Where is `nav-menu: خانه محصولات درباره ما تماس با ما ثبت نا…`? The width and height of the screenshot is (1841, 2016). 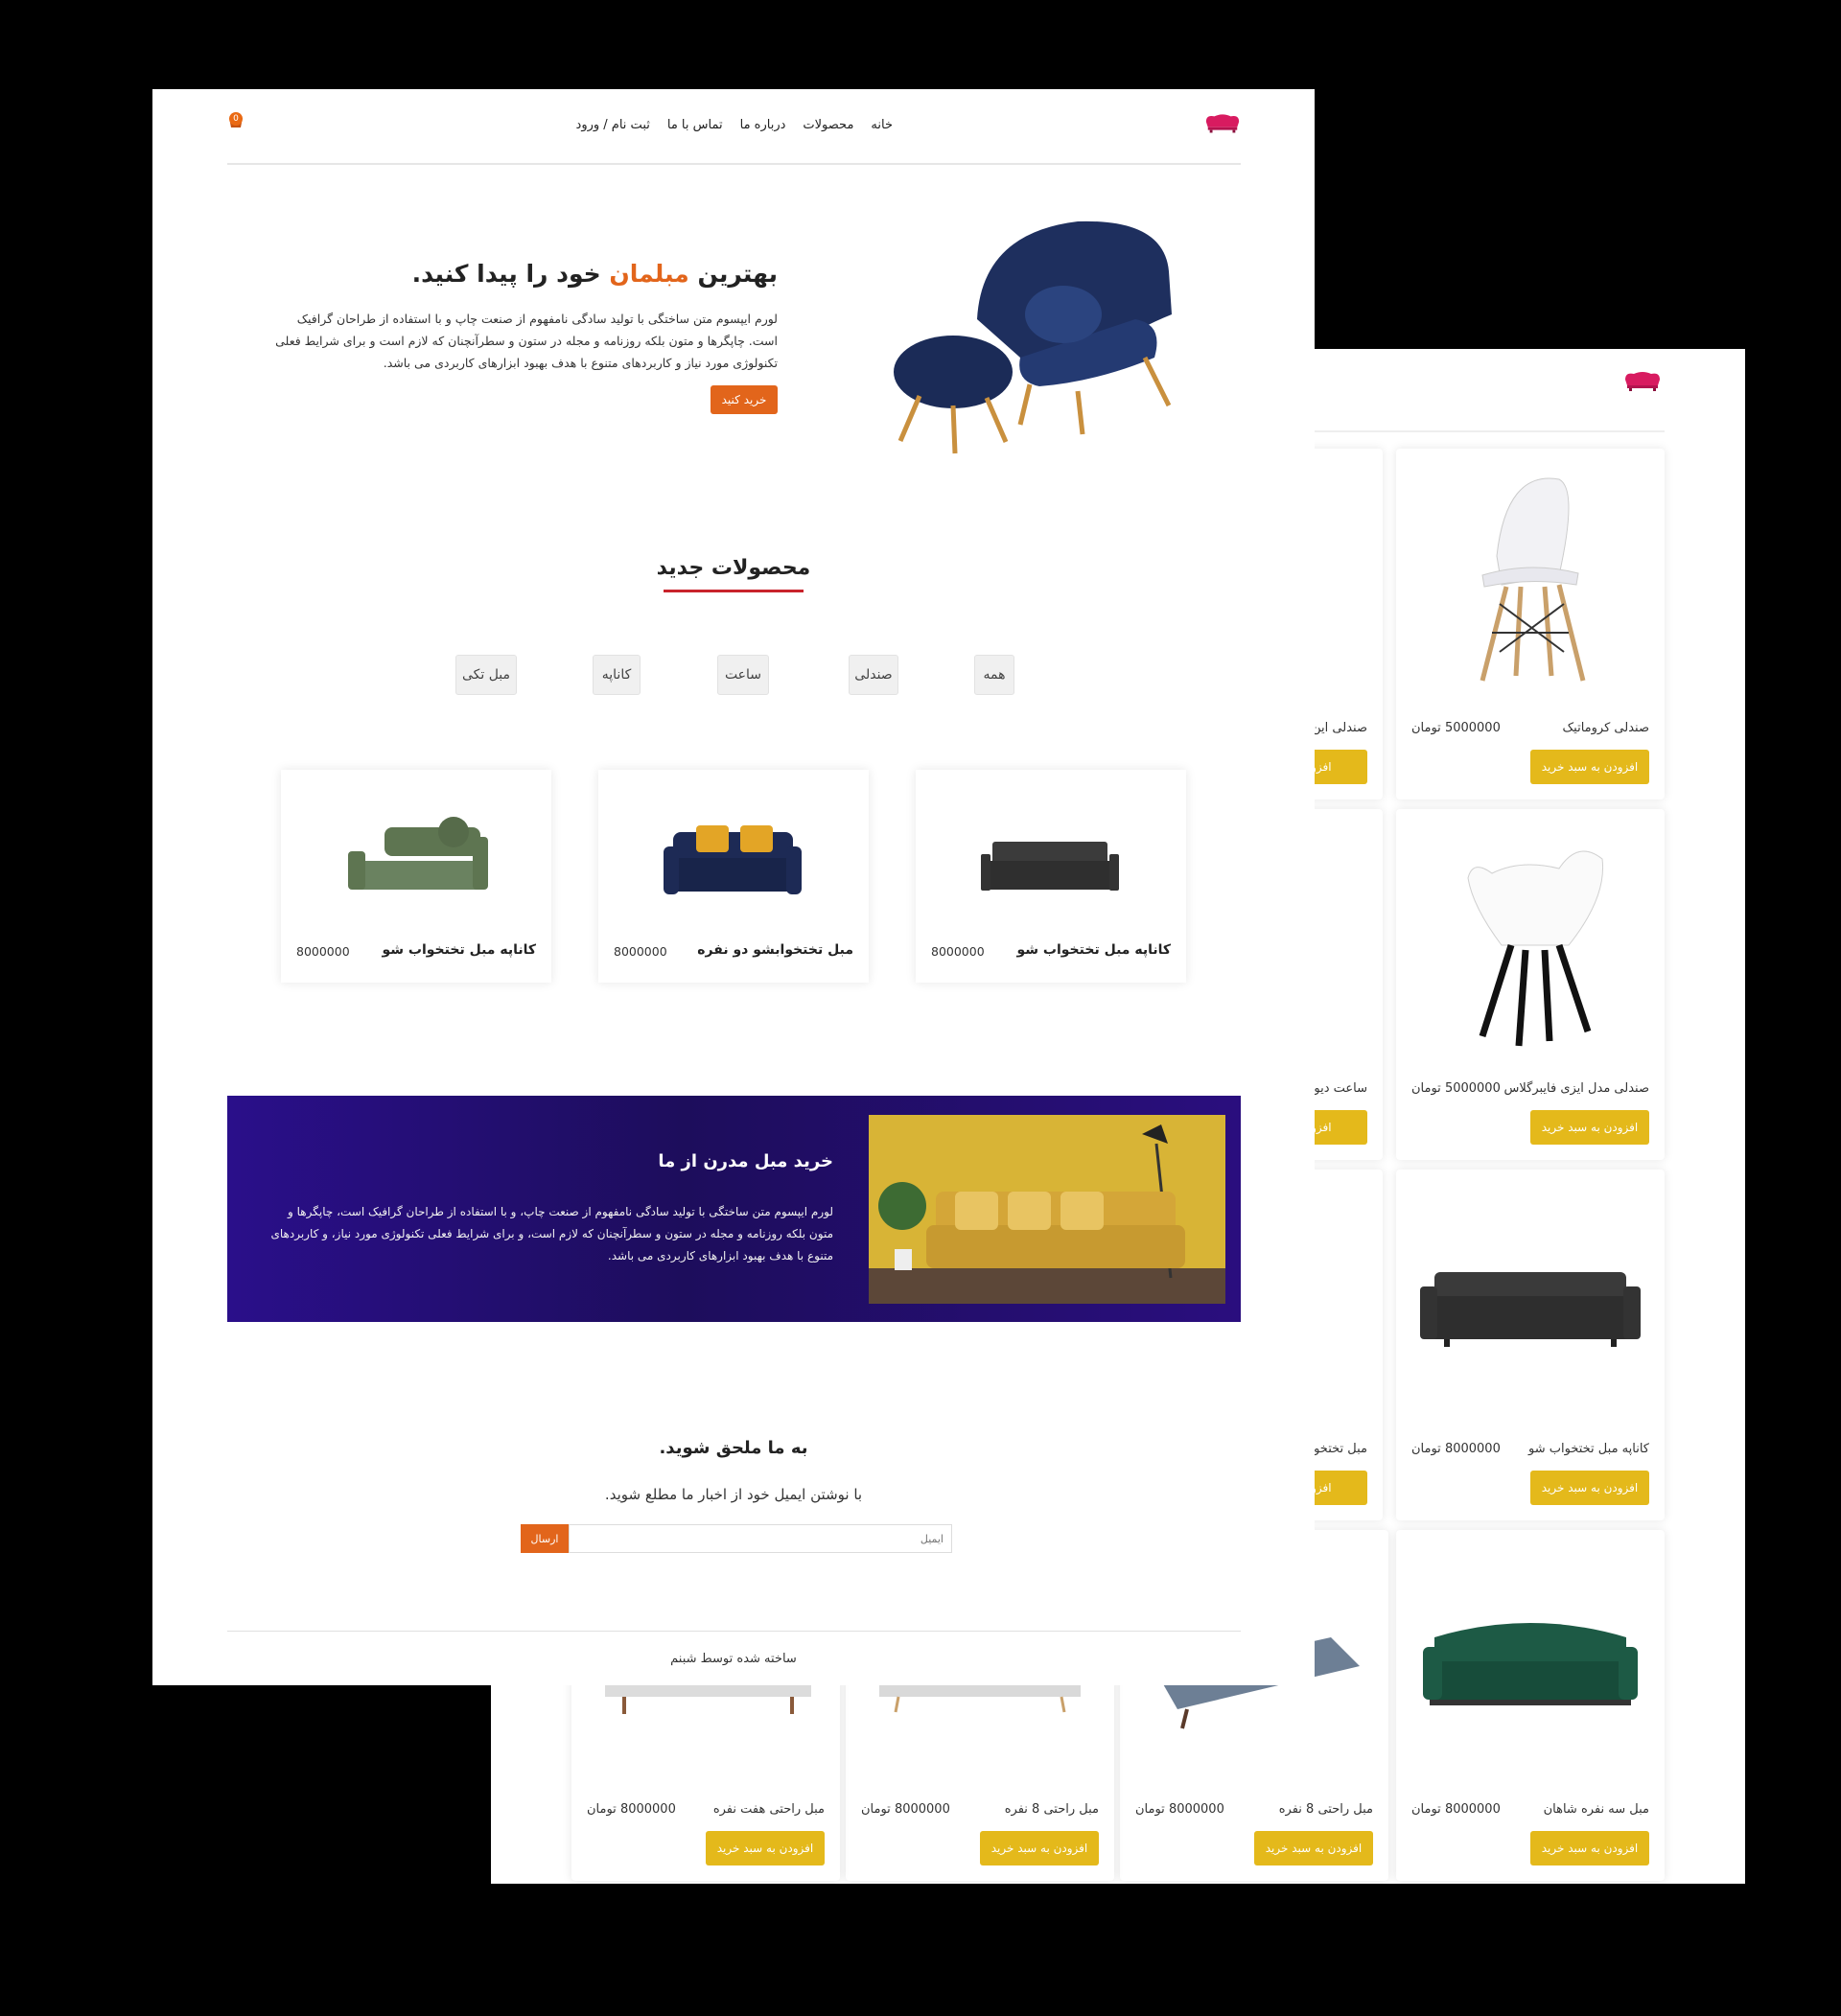 nav-menu: خانه محصولات درباره ما تماس با ما ثبت نا… is located at coordinates (734, 125).